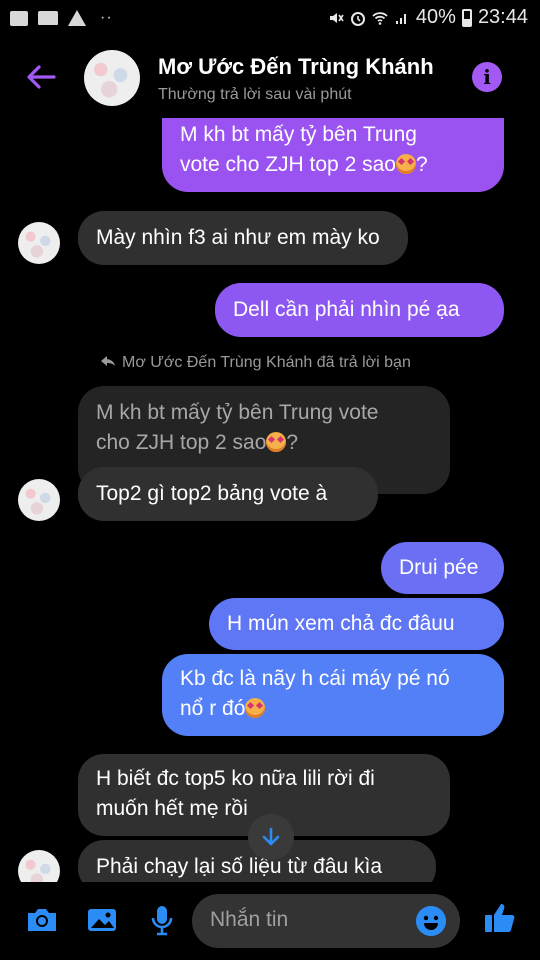  What do you see at coordinates (108, 361) in the screenshot?
I see `reply-arrow-icon` at bounding box center [108, 361].